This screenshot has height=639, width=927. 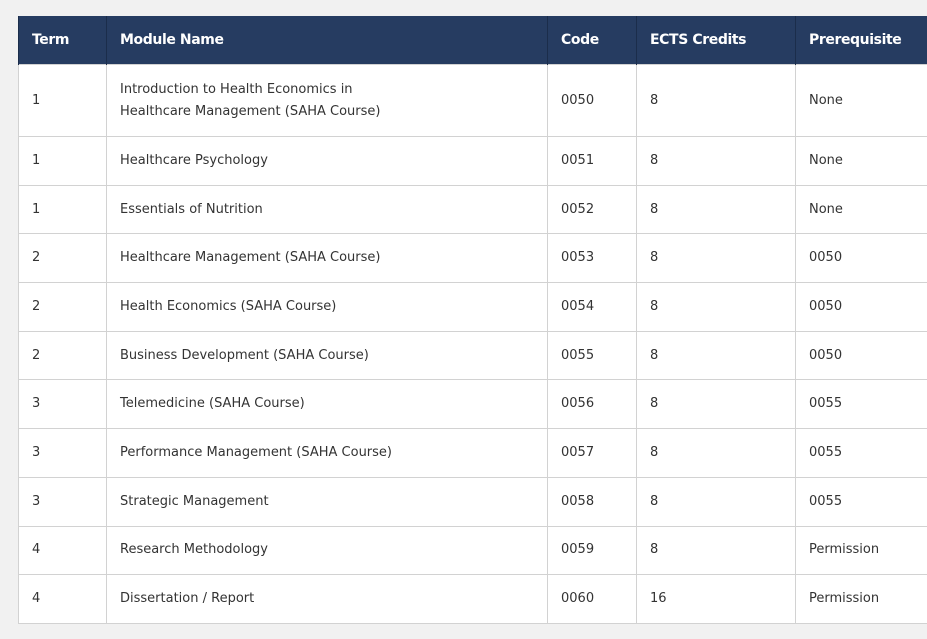 I want to click on header-module-name: Module Name, so click(x=327, y=40).